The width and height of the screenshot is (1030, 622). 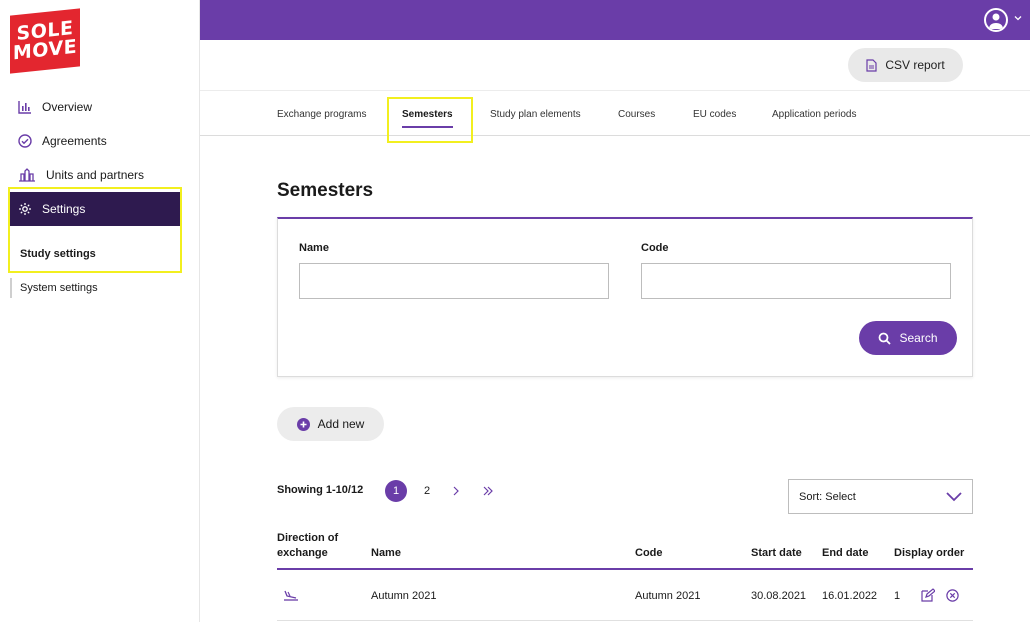 I want to click on column-header-direction-line1: Direction of, so click(x=308, y=538).